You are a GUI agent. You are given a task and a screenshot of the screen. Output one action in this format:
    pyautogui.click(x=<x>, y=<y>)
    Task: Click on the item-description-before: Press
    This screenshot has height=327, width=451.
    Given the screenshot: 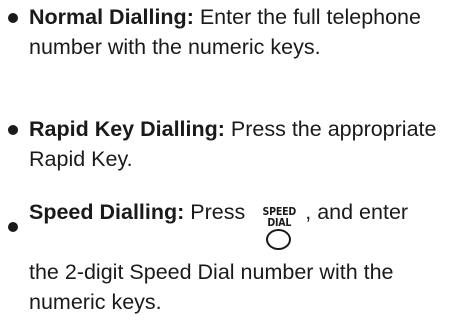 What is the action you would take?
    pyautogui.click(x=218, y=212)
    